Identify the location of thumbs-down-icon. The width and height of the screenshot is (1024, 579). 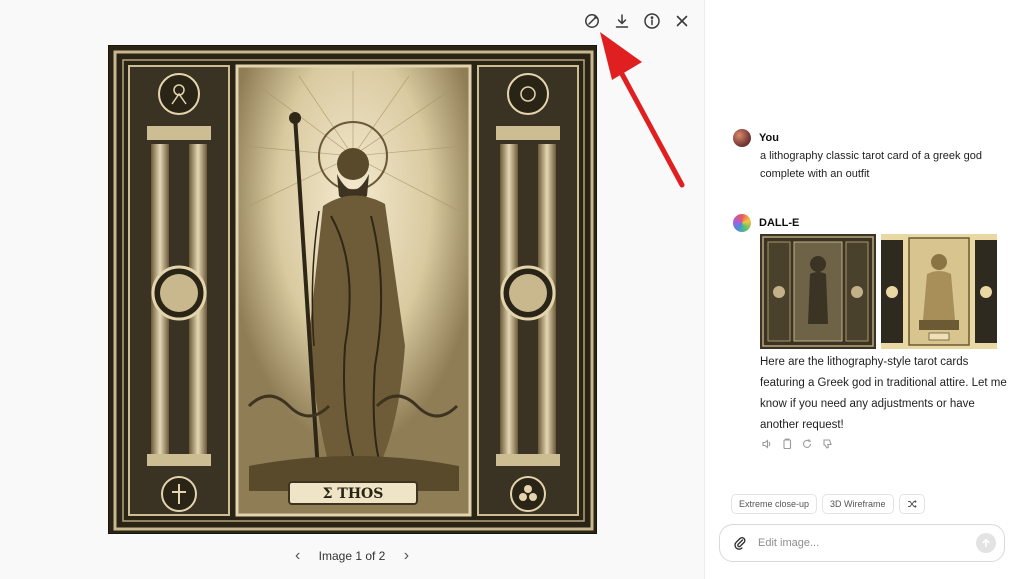
(827, 444).